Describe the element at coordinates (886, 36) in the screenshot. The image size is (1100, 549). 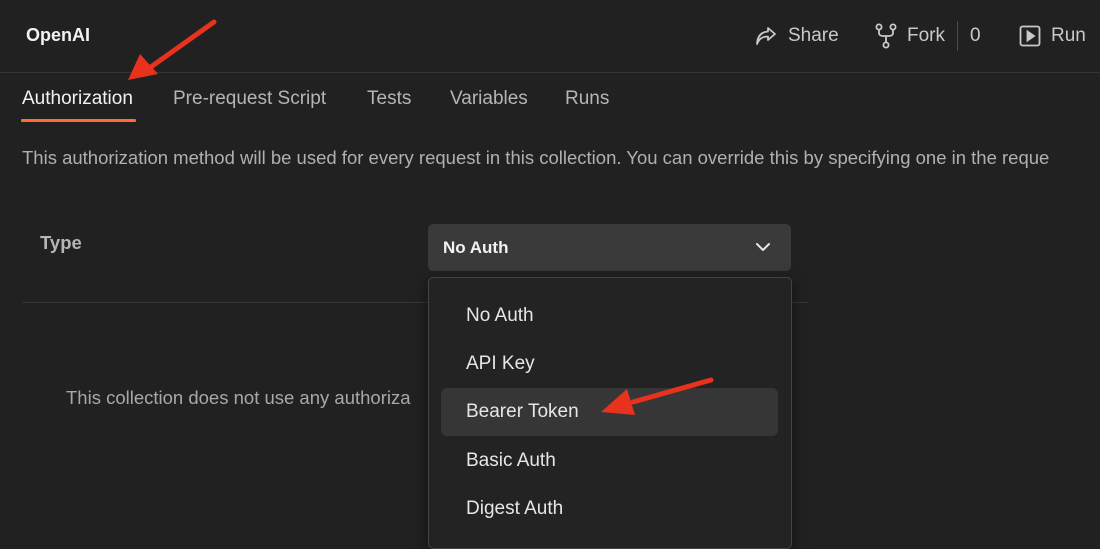
I see `fork-icon` at that location.